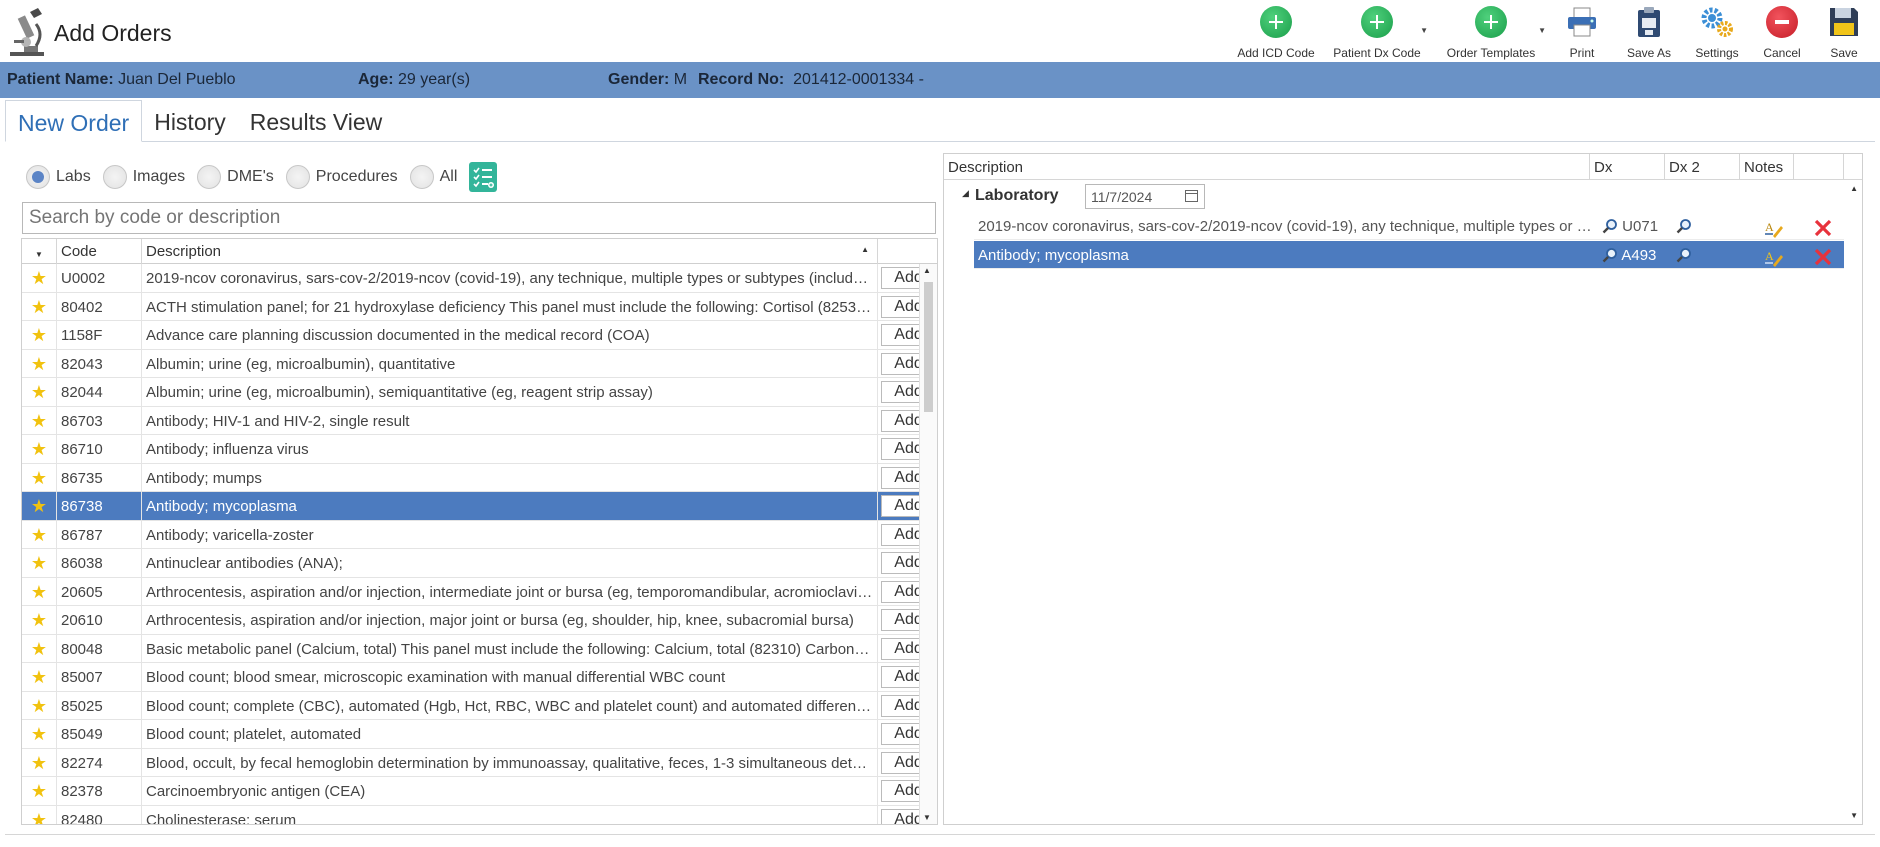  What do you see at coordinates (1582, 32) in the screenshot?
I see `print-button: Print` at bounding box center [1582, 32].